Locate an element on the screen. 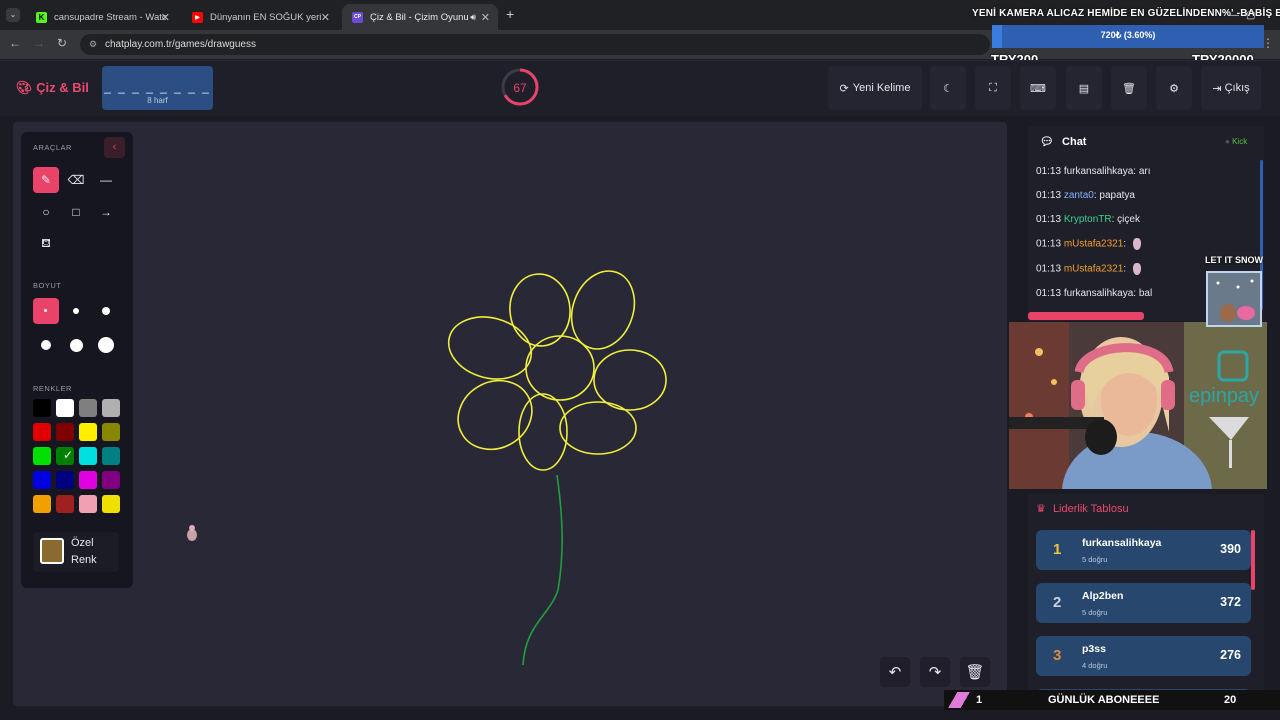 The image size is (1280, 720). redo-button: ↷ is located at coordinates (935, 672).